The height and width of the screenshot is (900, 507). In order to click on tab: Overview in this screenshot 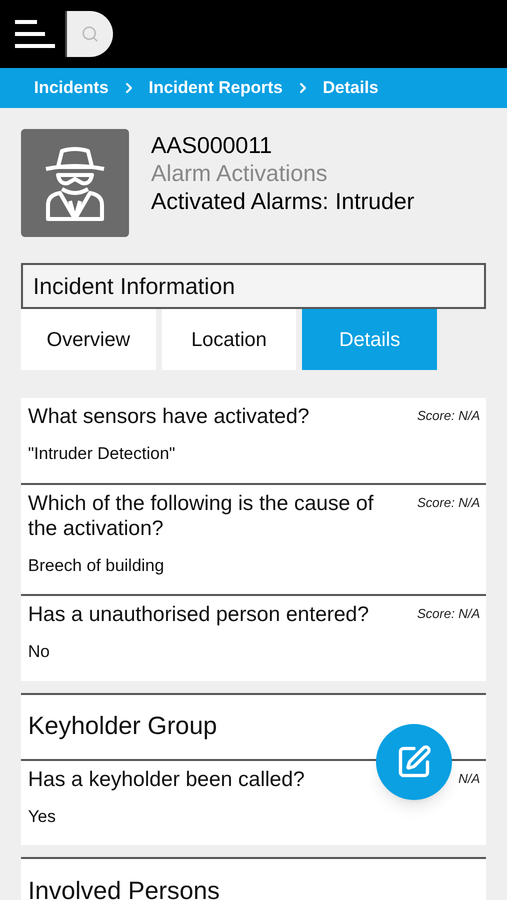, I will do `click(88, 339)`.